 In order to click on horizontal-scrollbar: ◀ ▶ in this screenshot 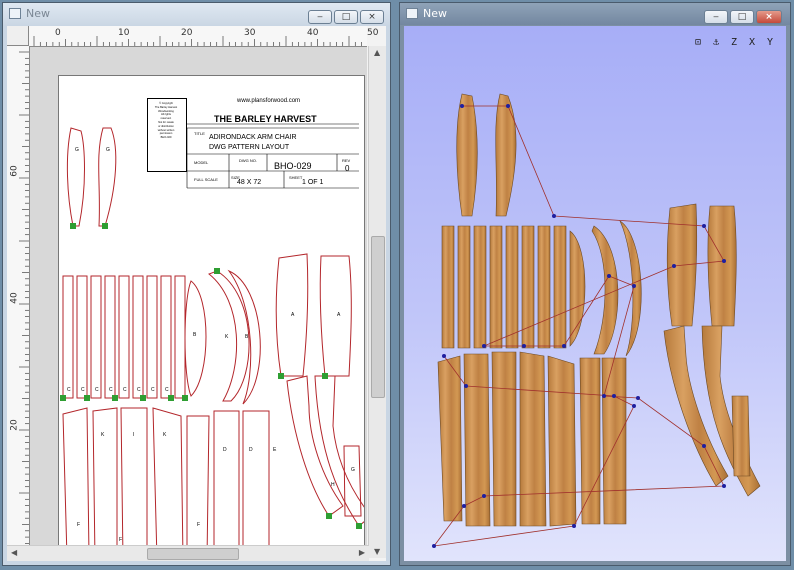, I will do `click(188, 553)`.